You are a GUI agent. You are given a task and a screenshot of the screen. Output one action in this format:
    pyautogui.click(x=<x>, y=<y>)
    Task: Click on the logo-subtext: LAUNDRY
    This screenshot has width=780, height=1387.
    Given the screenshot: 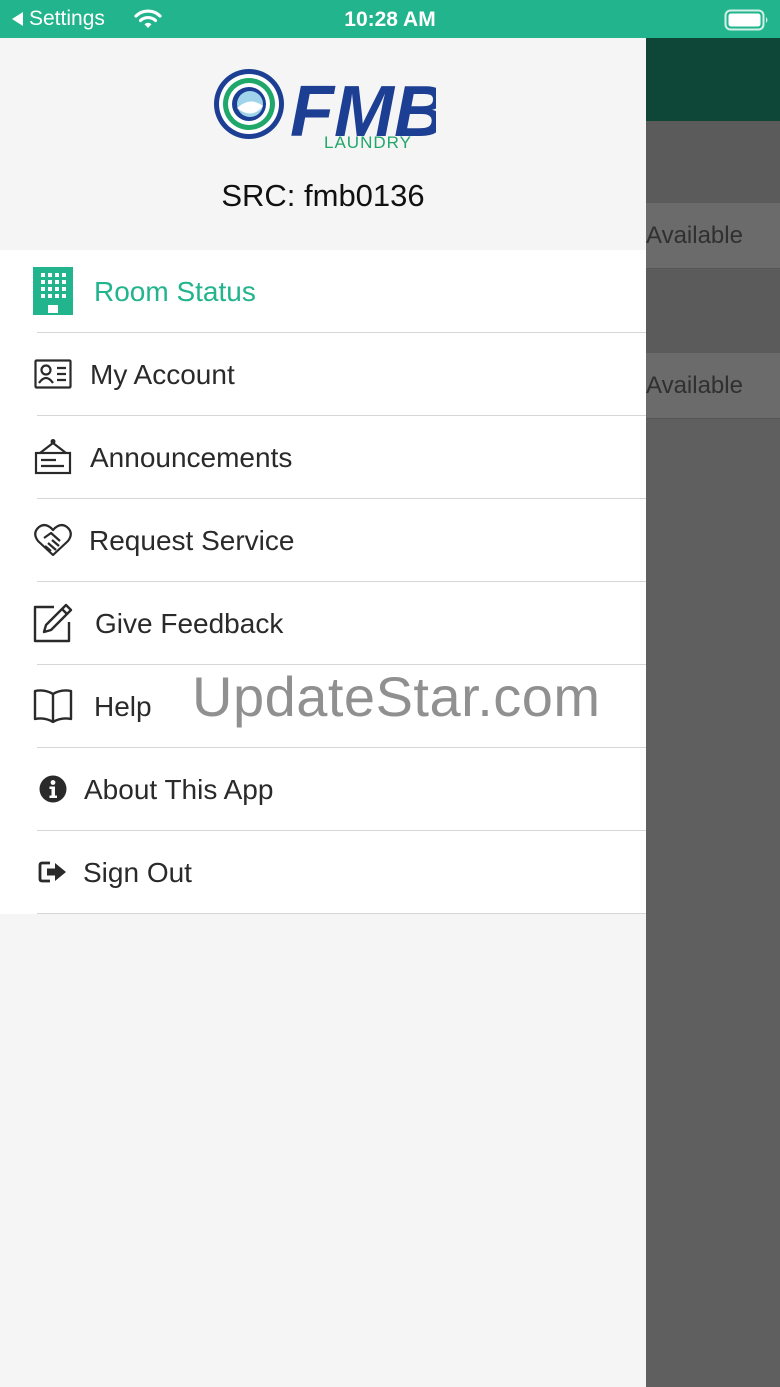 What is the action you would take?
    pyautogui.click(x=368, y=141)
    